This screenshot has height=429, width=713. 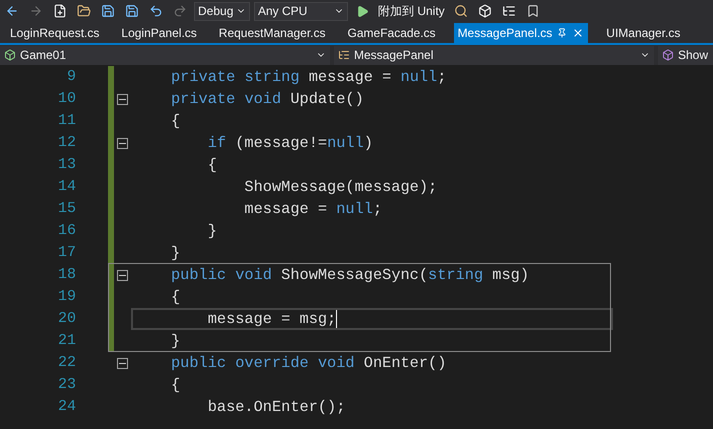 I want to click on line-number: 15, so click(x=66, y=208).